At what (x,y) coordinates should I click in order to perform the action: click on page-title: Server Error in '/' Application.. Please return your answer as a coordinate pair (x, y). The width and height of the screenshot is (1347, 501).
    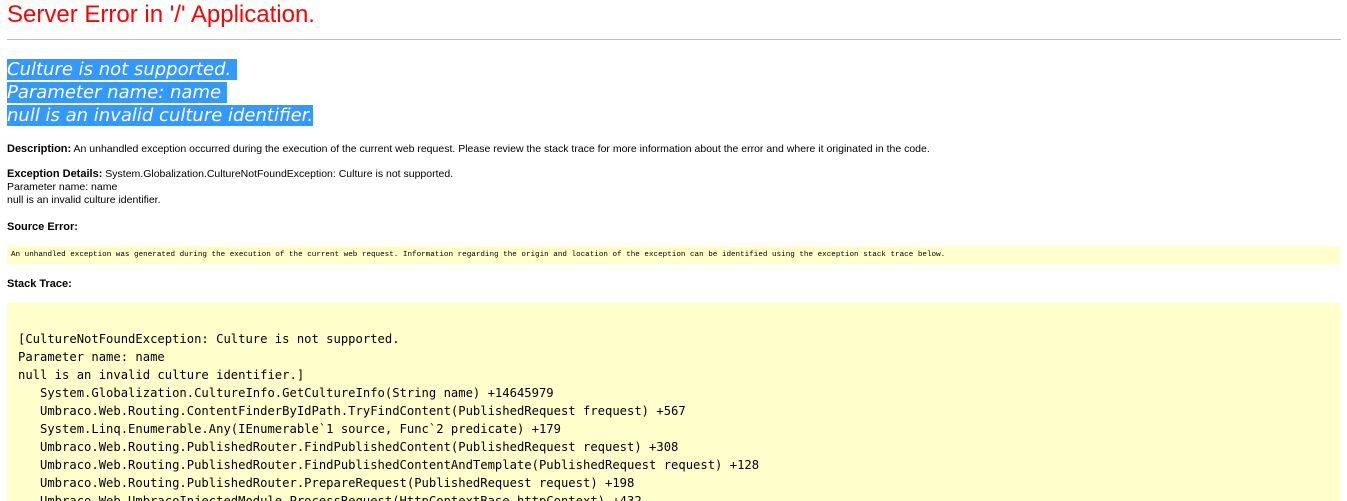
    Looking at the image, I should click on (161, 14).